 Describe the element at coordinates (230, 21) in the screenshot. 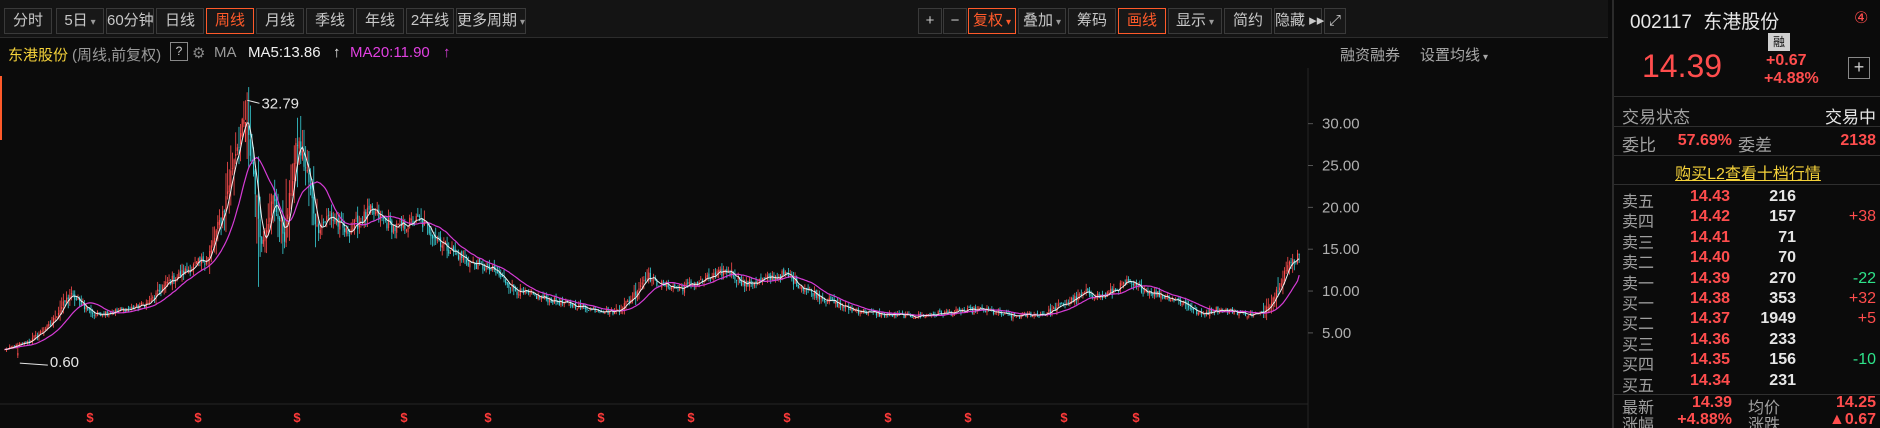

I see `period-button-4: 周线` at that location.